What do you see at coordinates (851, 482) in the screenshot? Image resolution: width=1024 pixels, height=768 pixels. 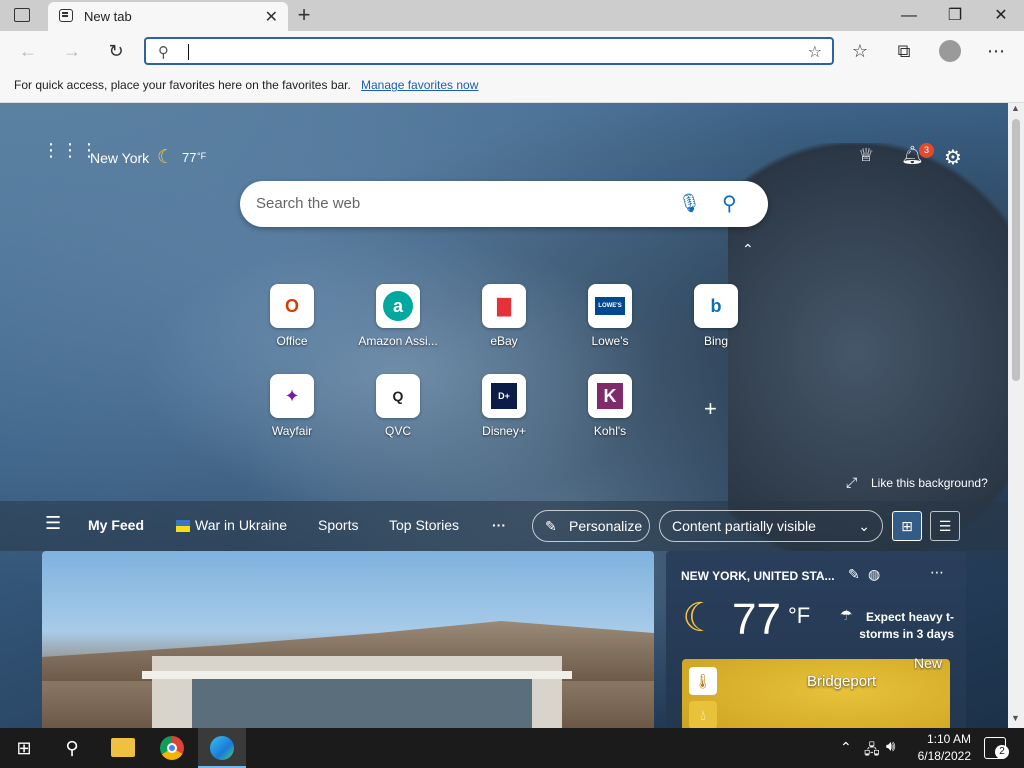 I see `expand-icon: ⤢` at bounding box center [851, 482].